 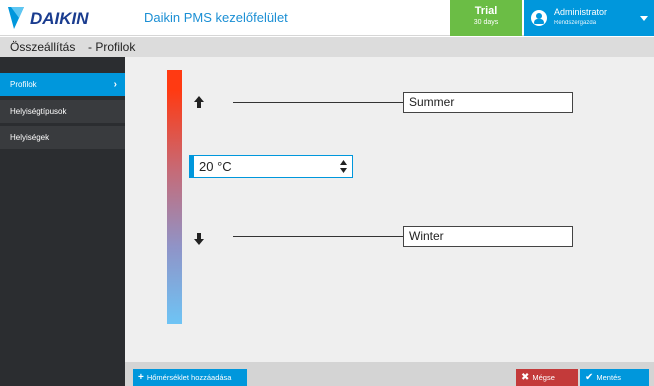 What do you see at coordinates (486, 18) in the screenshot?
I see `trial-badge: Trial 30 days` at bounding box center [486, 18].